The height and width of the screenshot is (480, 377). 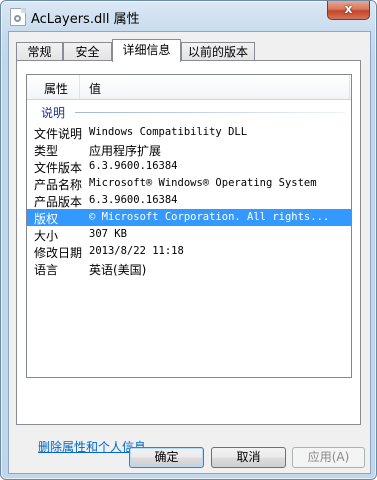 I want to click on row-key: 文件说明, so click(x=58, y=134).